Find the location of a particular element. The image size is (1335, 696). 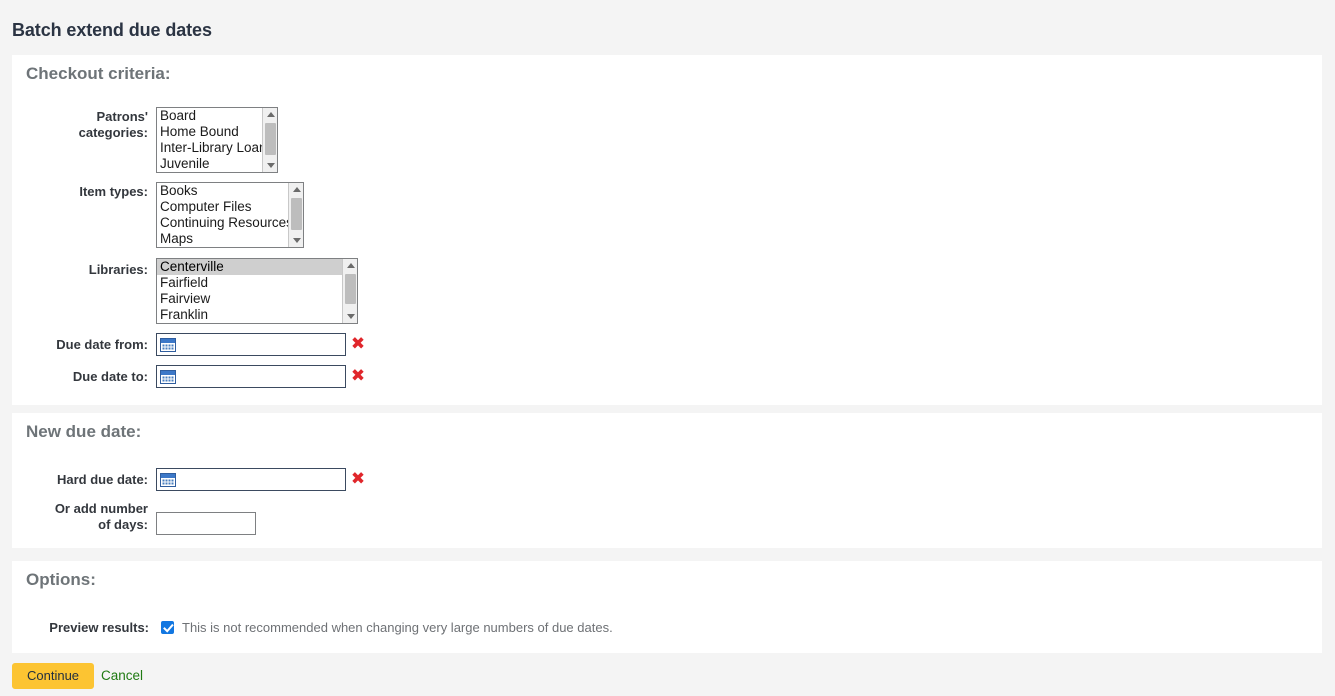

clear-due-date-from-icon: ✖ is located at coordinates (358, 344).